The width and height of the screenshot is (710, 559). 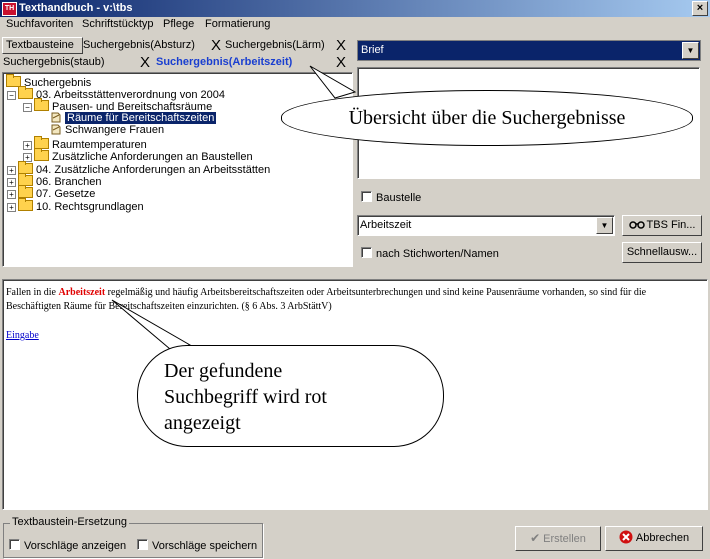 What do you see at coordinates (67, 545) in the screenshot?
I see `vorschlaege-anzeigen-checkbox: Vorschläge anzeigen` at bounding box center [67, 545].